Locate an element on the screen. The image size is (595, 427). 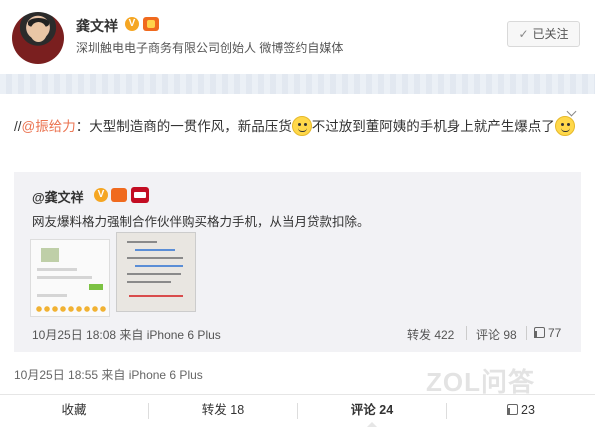
repost-comment-count: 评论 98 is located at coordinates (496, 334).